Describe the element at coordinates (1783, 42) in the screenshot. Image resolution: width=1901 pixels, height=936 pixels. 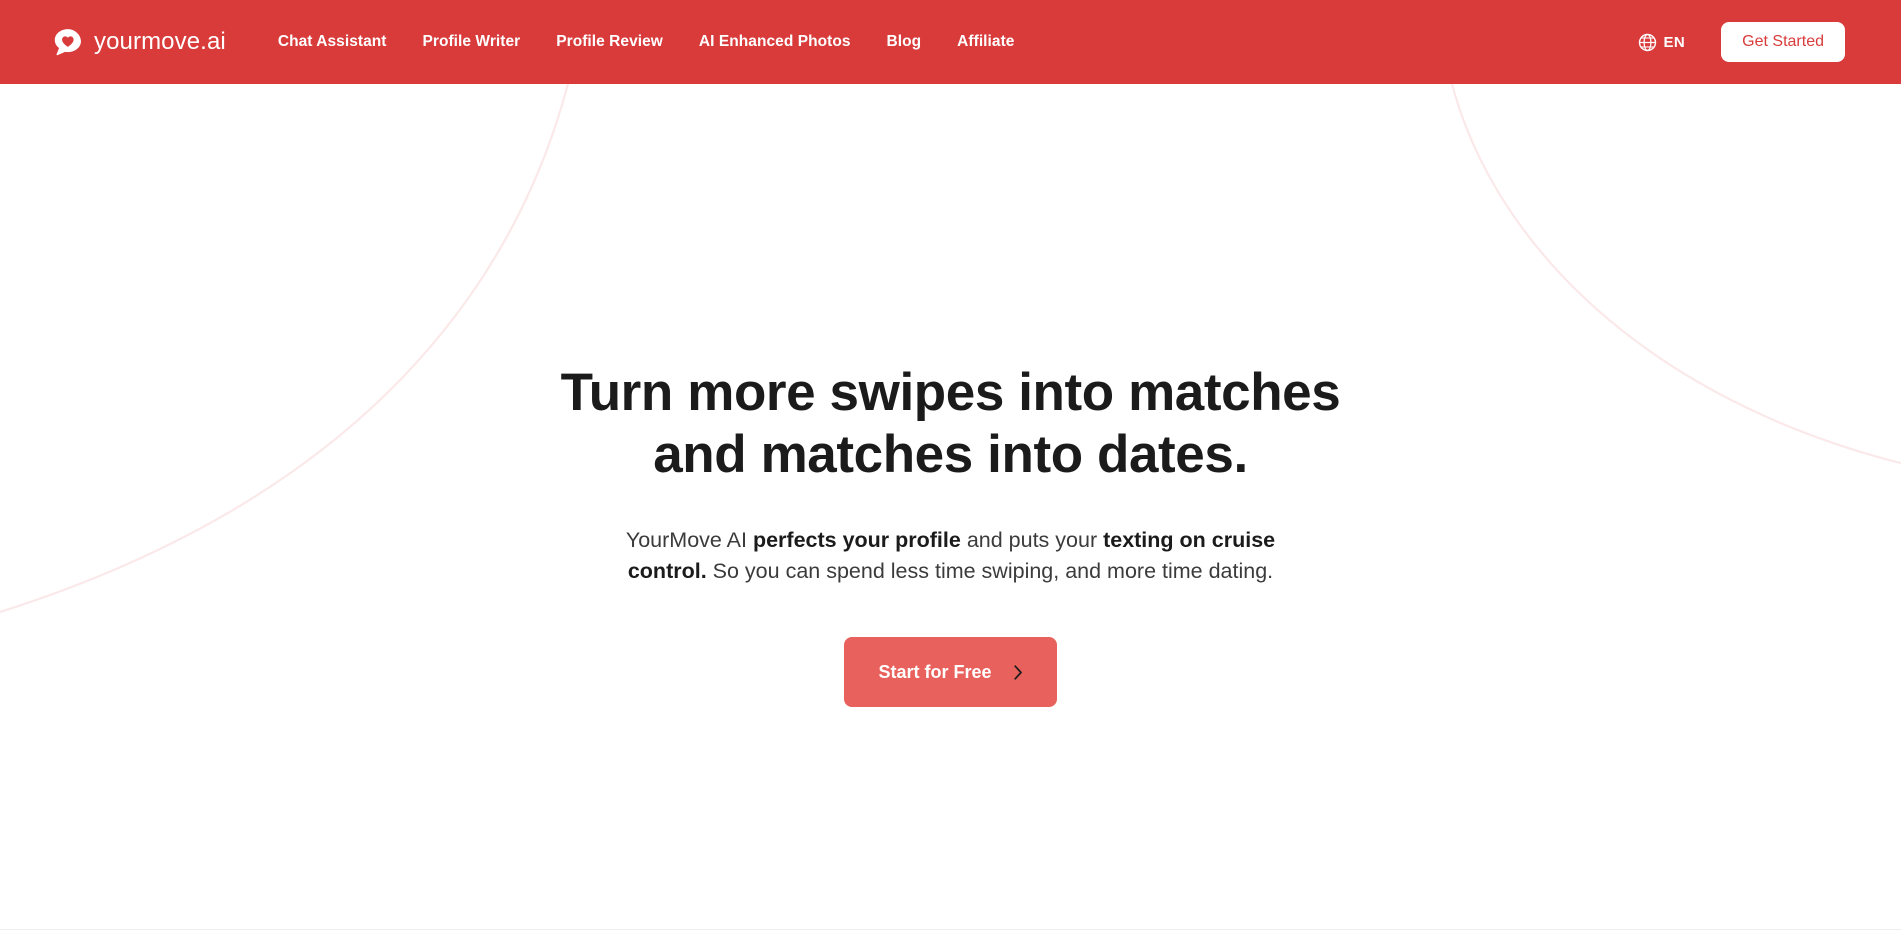
I see `get-started-button: Get Started` at that location.